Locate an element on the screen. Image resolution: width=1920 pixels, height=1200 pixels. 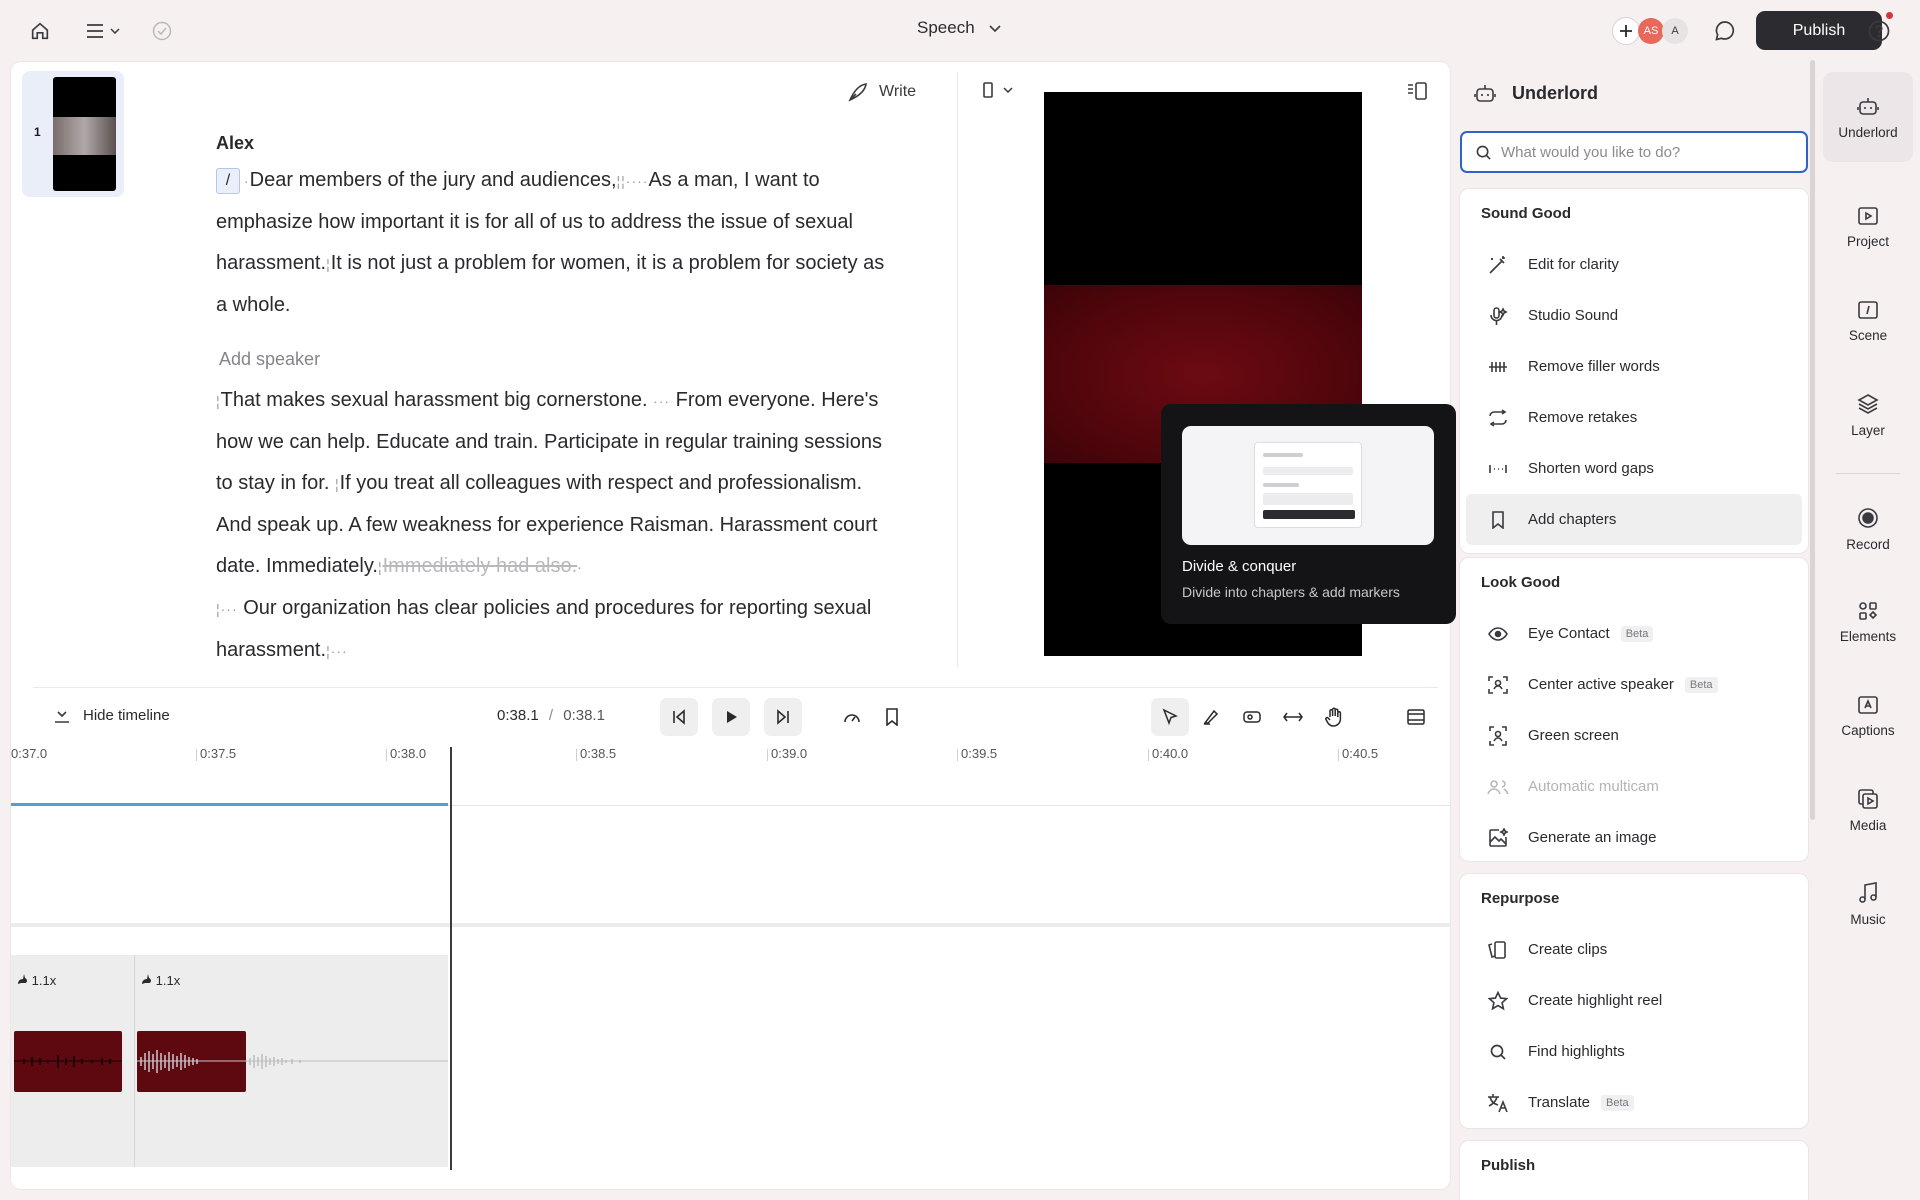
create-highlight-reel-button: Create highlight reel is located at coordinates (1634, 1000).